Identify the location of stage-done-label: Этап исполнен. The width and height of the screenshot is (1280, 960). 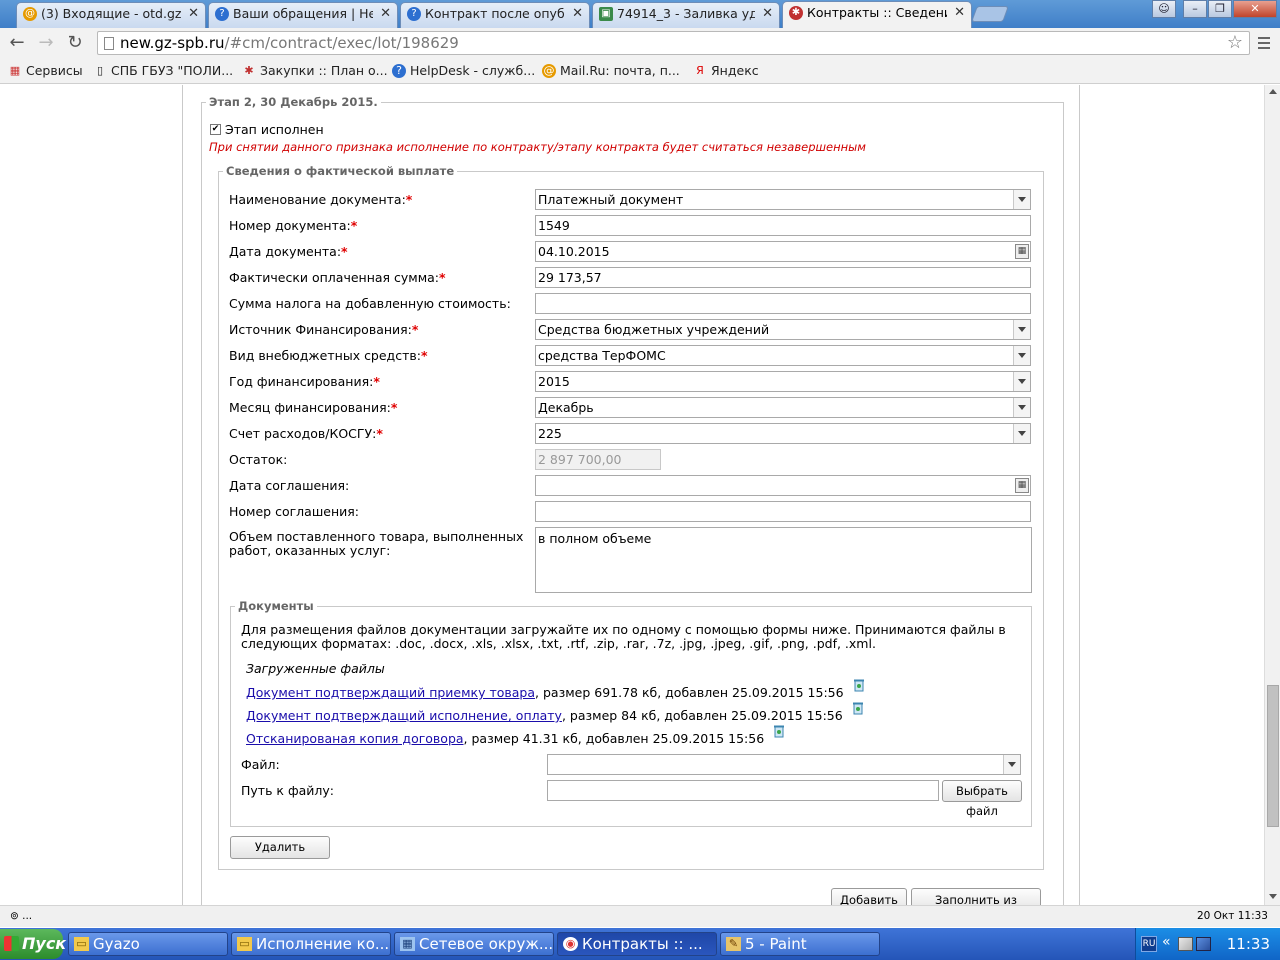
(274, 129).